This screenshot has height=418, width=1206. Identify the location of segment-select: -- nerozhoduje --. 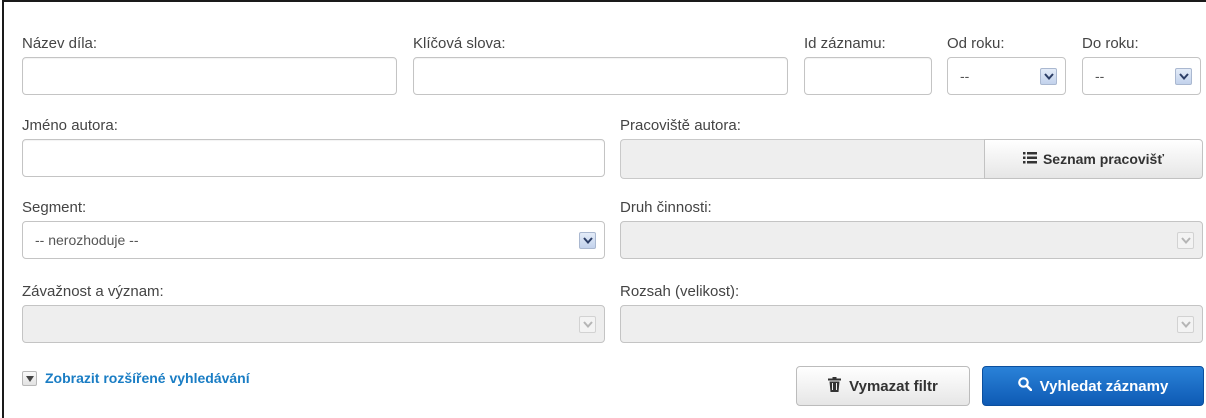
(313, 240).